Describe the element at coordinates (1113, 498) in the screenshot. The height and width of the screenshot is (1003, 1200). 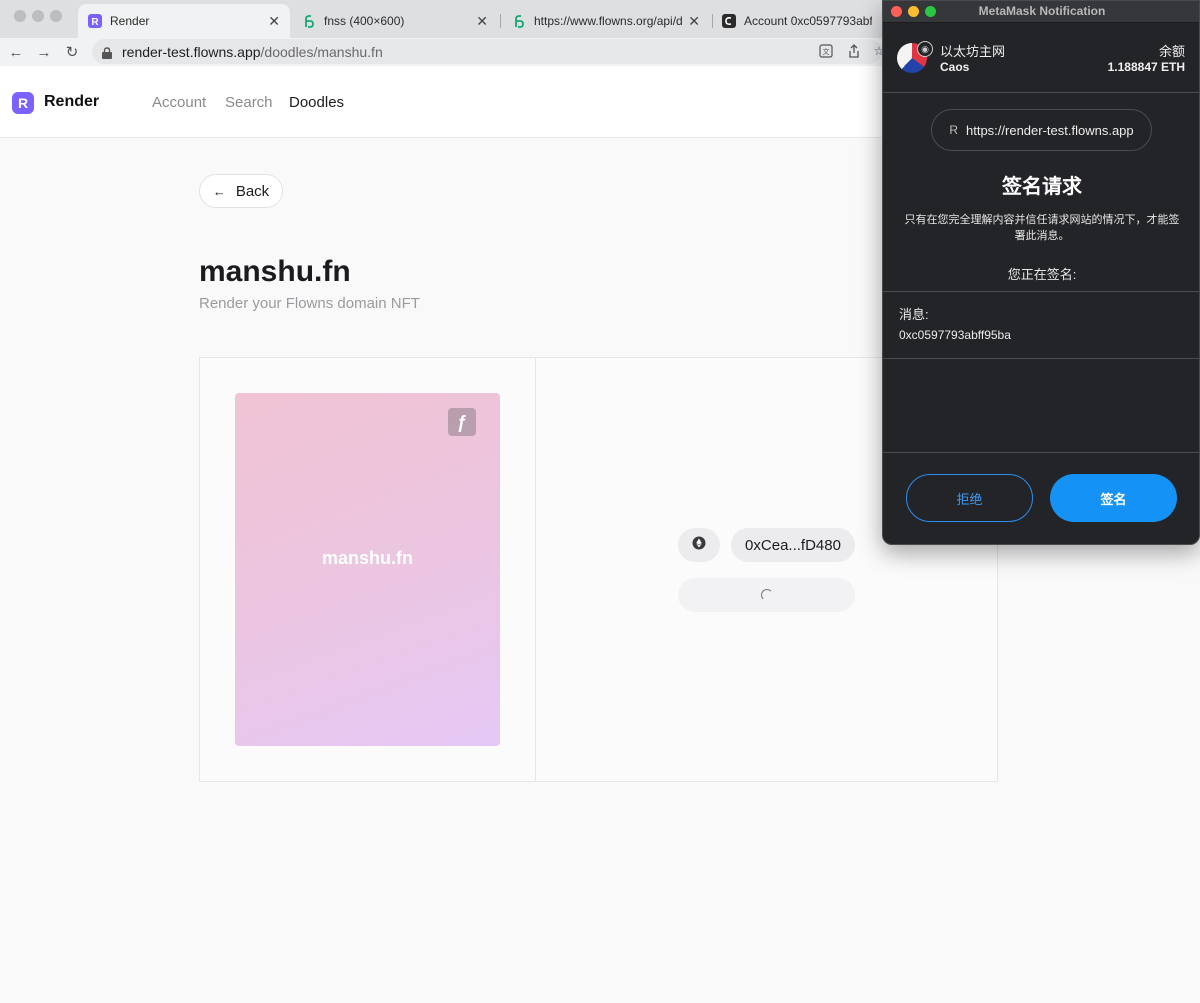
I see `sign-button: 签名` at that location.